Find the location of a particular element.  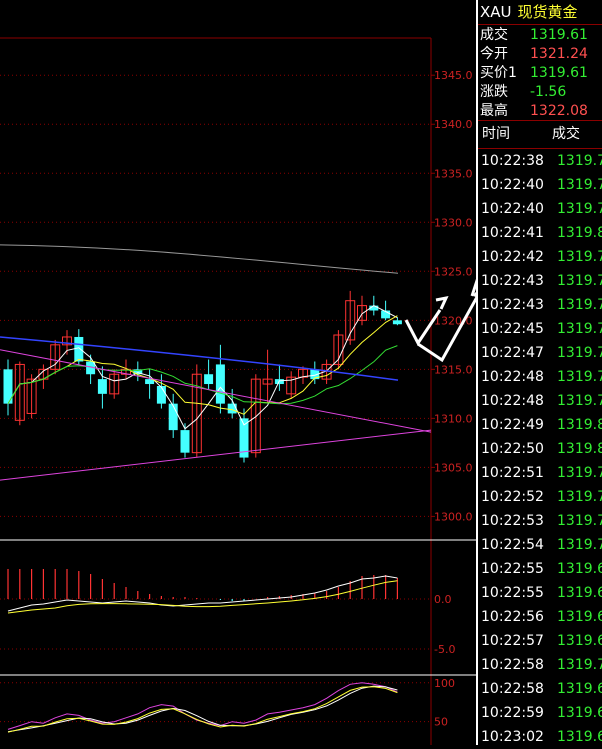

tick-time: 10:22:47 is located at coordinates (512, 353).